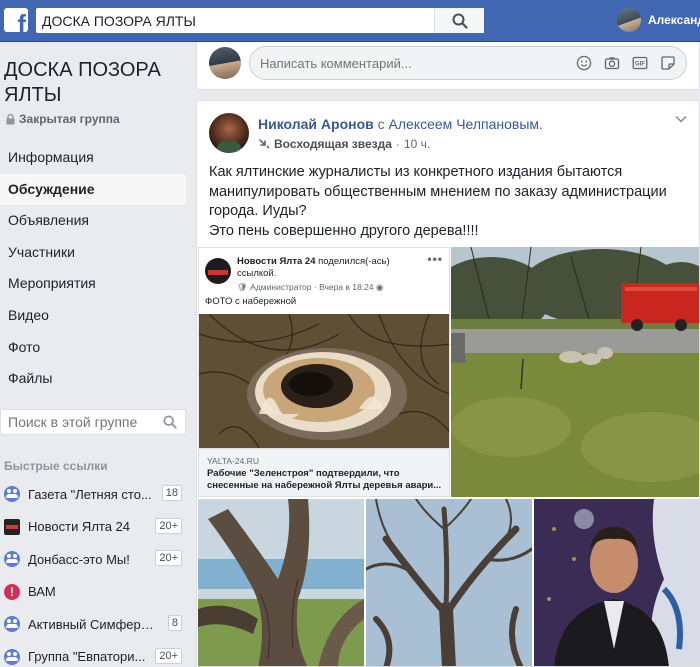  Describe the element at coordinates (681, 119) in the screenshot. I see `chevron-down-icon` at that location.